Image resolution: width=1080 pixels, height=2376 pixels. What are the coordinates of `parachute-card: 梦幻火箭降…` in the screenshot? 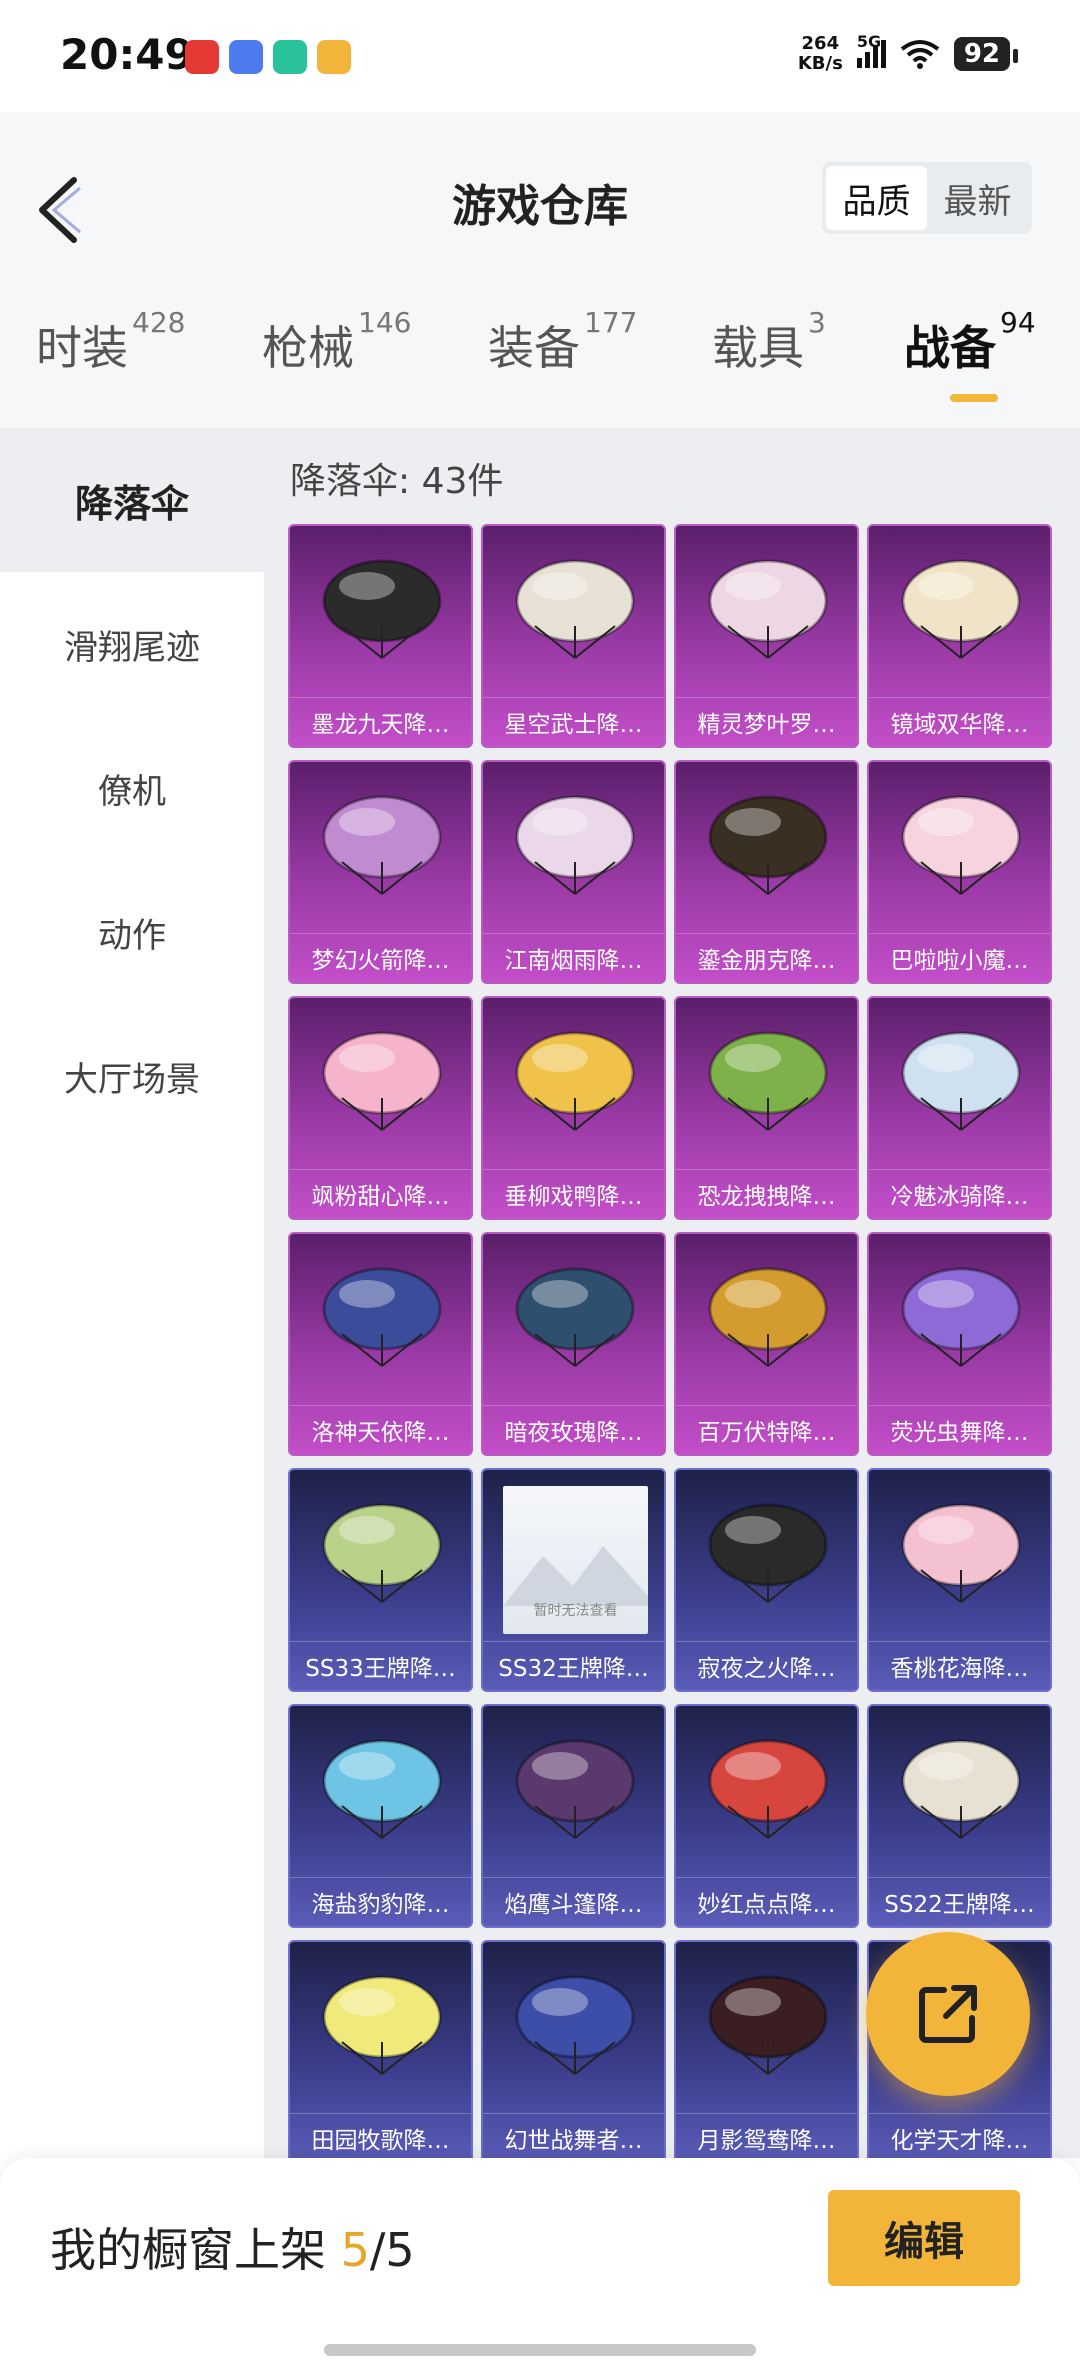 It's located at (380, 872).